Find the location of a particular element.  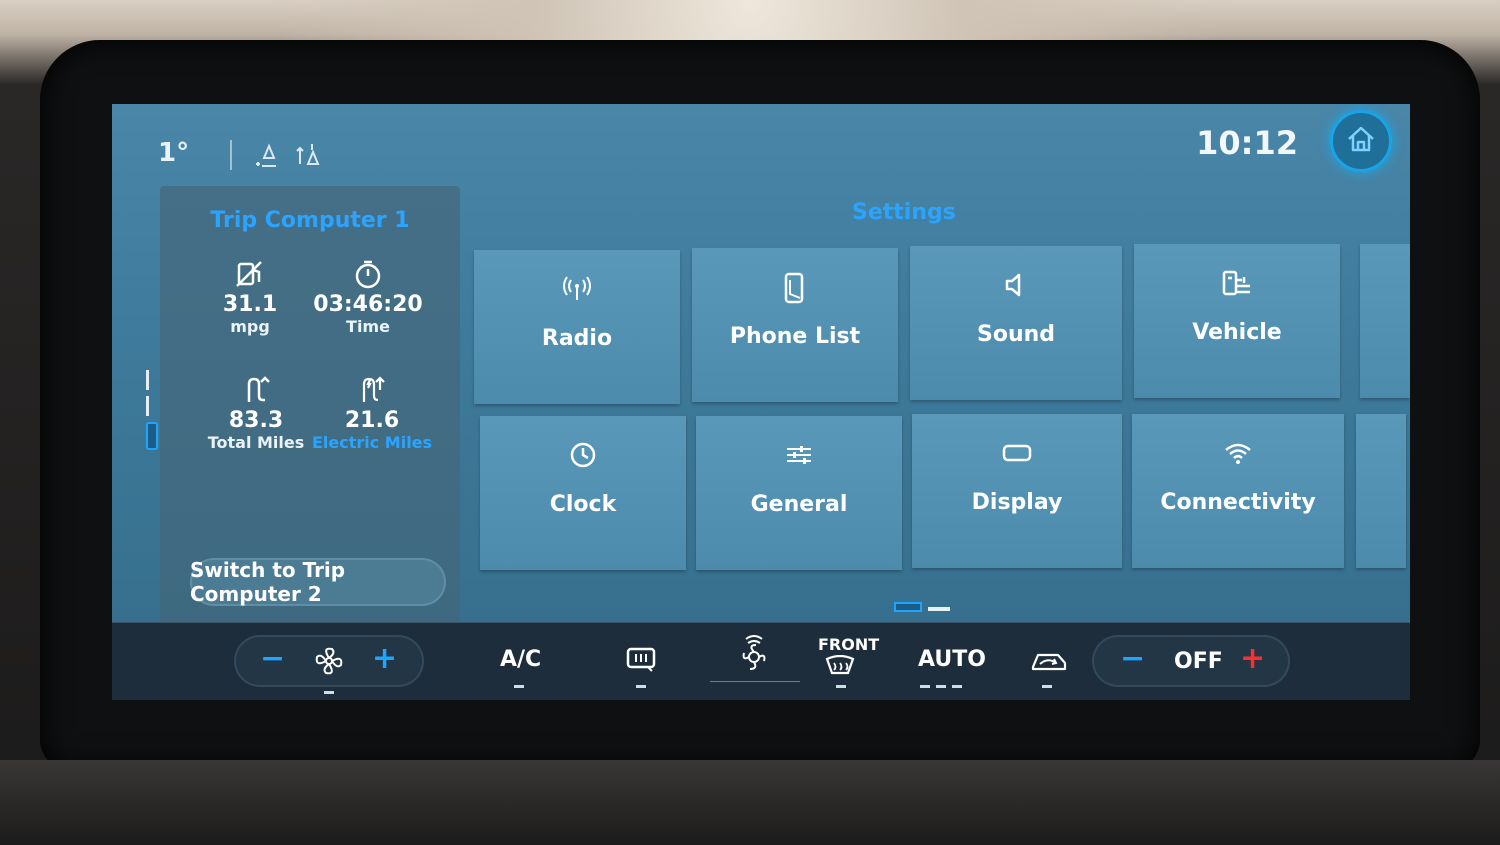

tile-display-label: Display is located at coordinates (1017, 502).